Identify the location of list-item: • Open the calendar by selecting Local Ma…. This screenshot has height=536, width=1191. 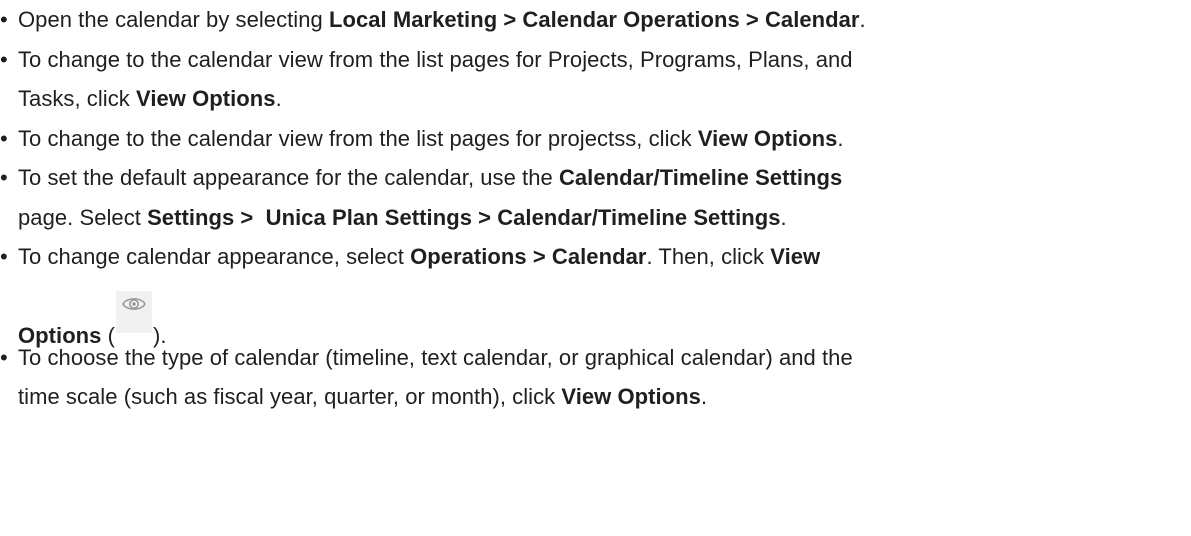
(433, 20).